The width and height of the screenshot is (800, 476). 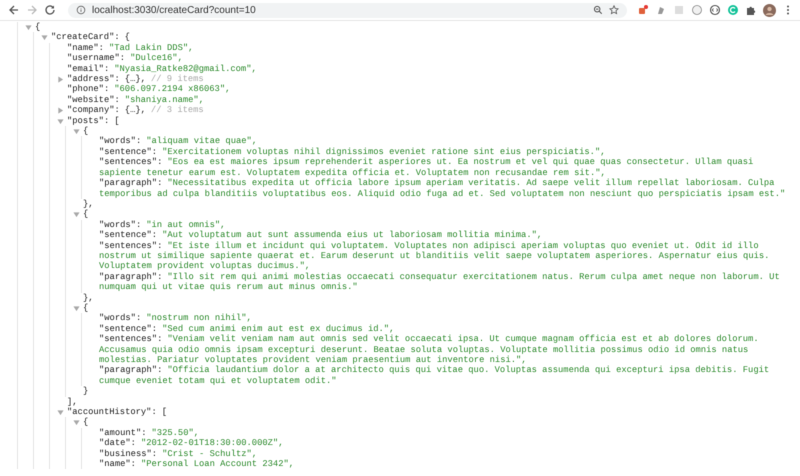 I want to click on forward-icon, so click(x=32, y=10).